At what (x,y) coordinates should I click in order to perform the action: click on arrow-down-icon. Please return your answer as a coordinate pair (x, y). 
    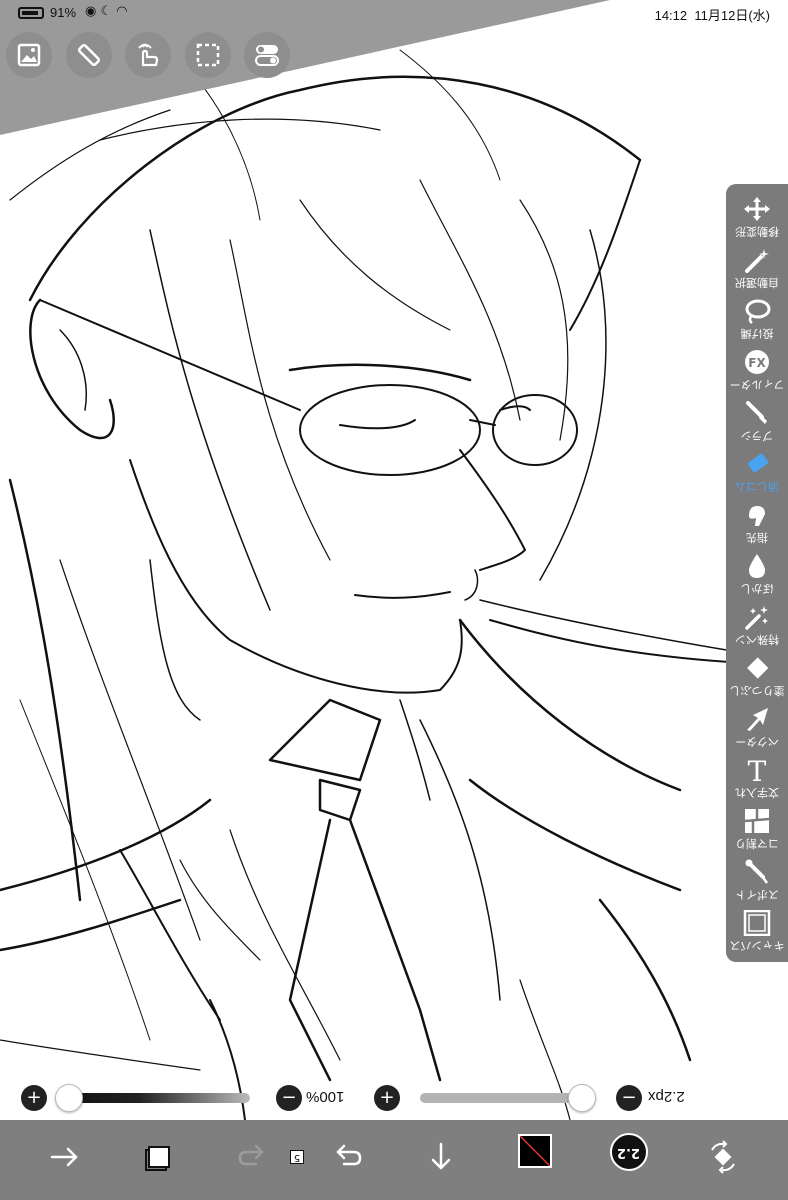
    Looking at the image, I should click on (441, 1156).